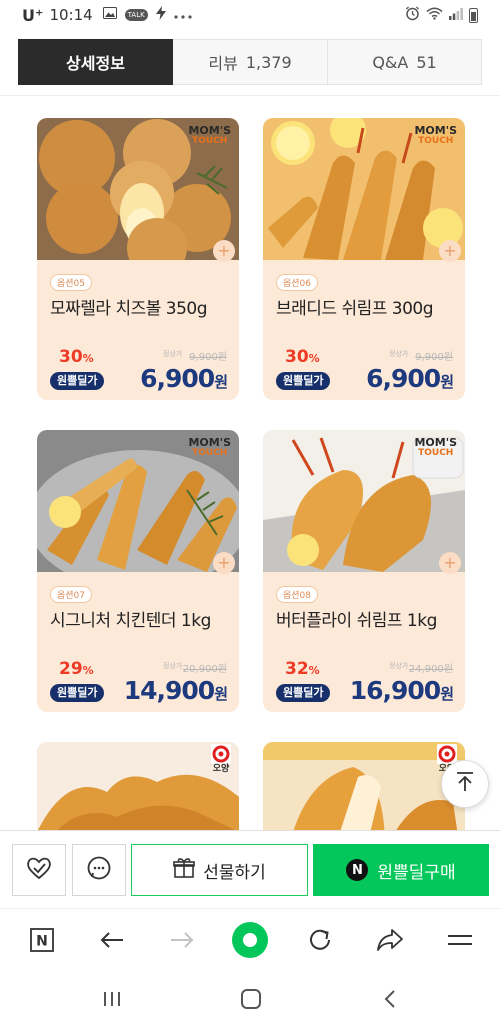  I want to click on option-tag: 옵션06, so click(297, 282).